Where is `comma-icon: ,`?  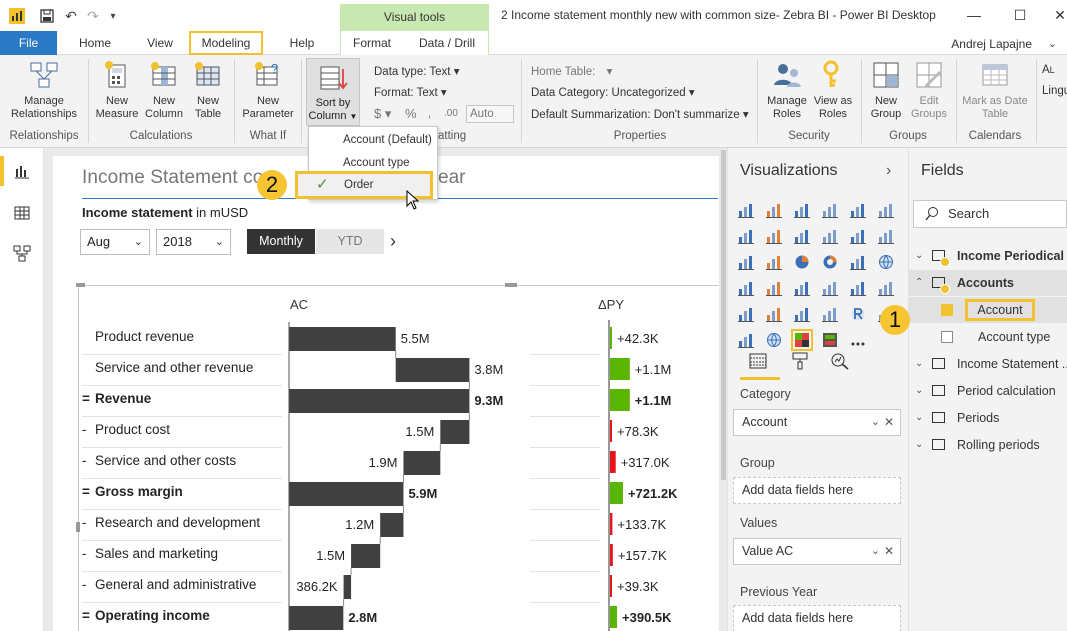 comma-icon: , is located at coordinates (429, 114).